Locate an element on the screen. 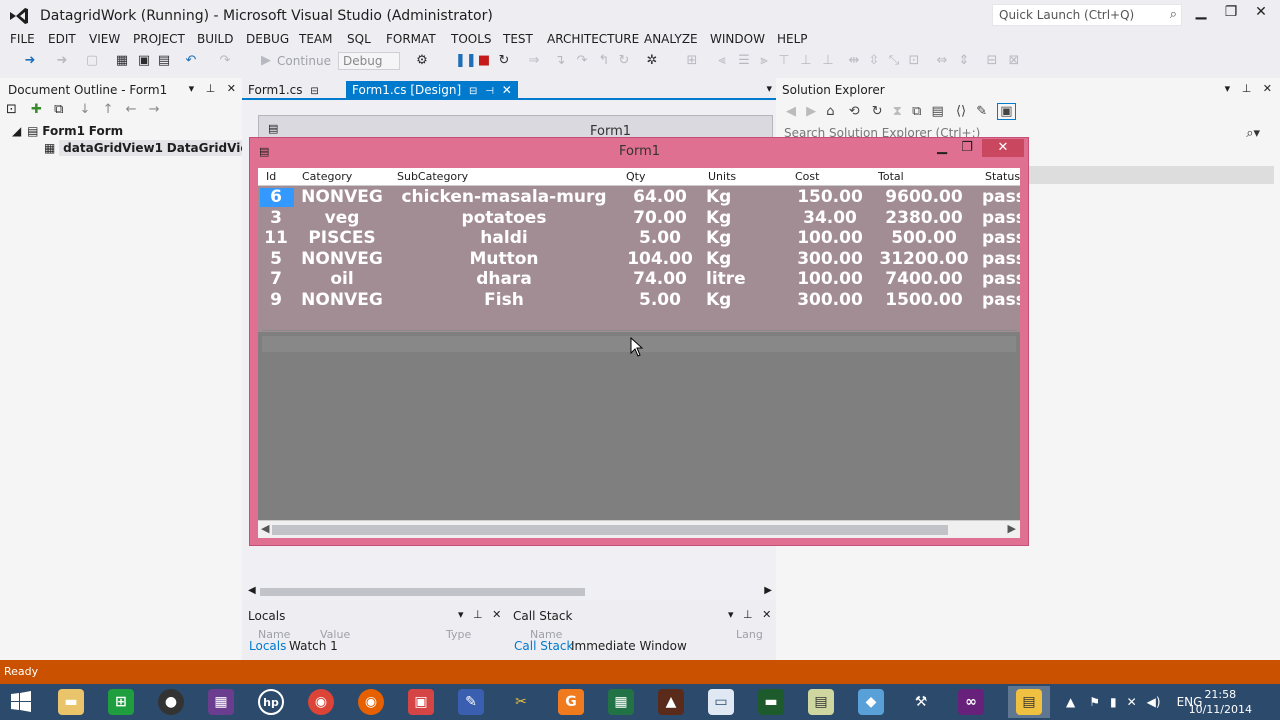 Image resolution: width=1280 pixels, height=720 pixels. grid-cell-qty: 5.00 is located at coordinates (660, 300).